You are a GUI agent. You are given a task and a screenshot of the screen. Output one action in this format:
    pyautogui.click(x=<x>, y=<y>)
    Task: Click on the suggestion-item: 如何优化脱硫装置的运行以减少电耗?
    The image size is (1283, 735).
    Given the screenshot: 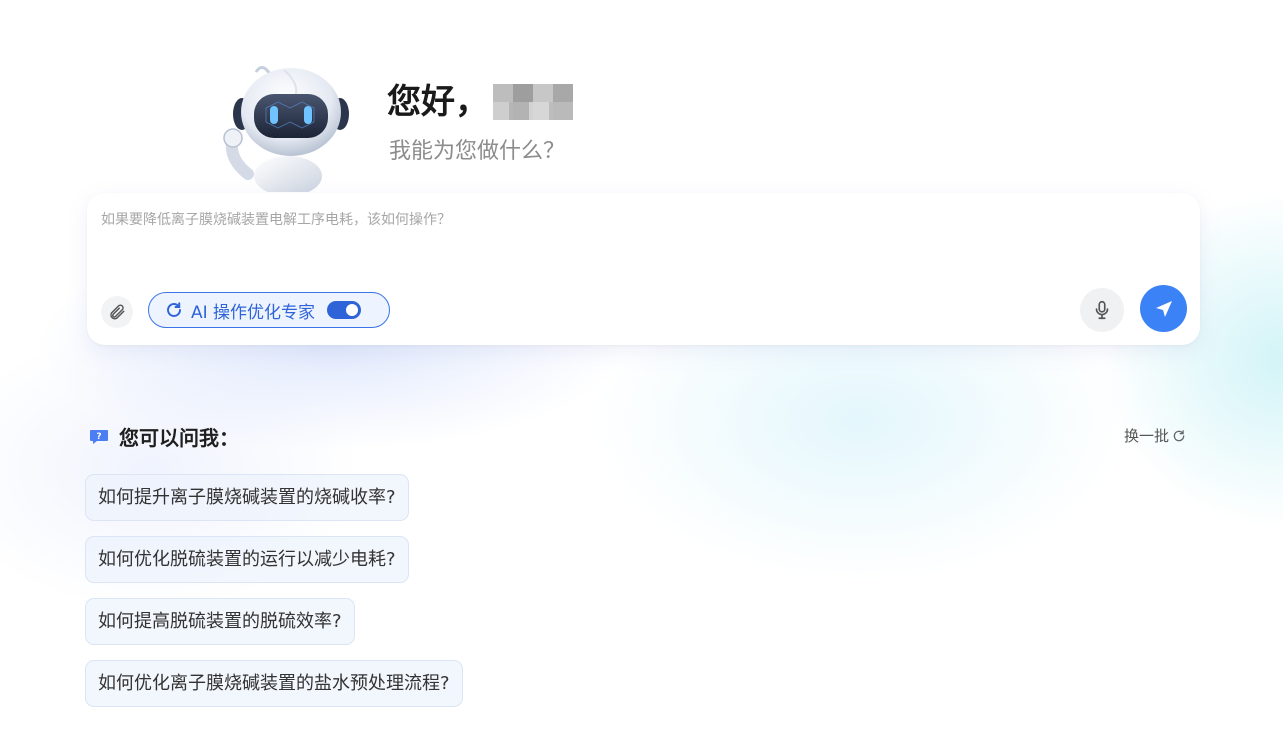 What is the action you would take?
    pyautogui.click(x=247, y=559)
    